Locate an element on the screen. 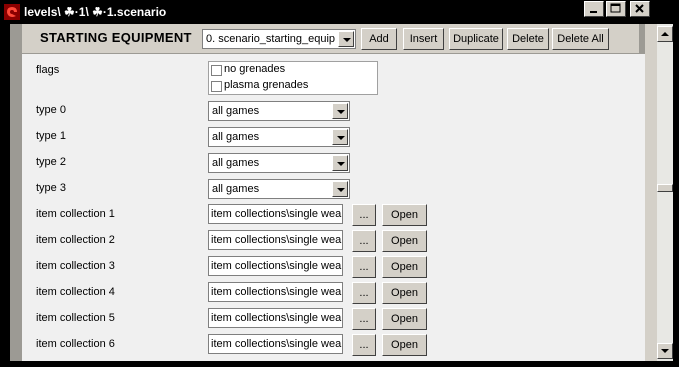 This screenshot has height=367, width=679. title-bar: levels\ ☘·1\ ☘·1.scenario is located at coordinates (339, 12).